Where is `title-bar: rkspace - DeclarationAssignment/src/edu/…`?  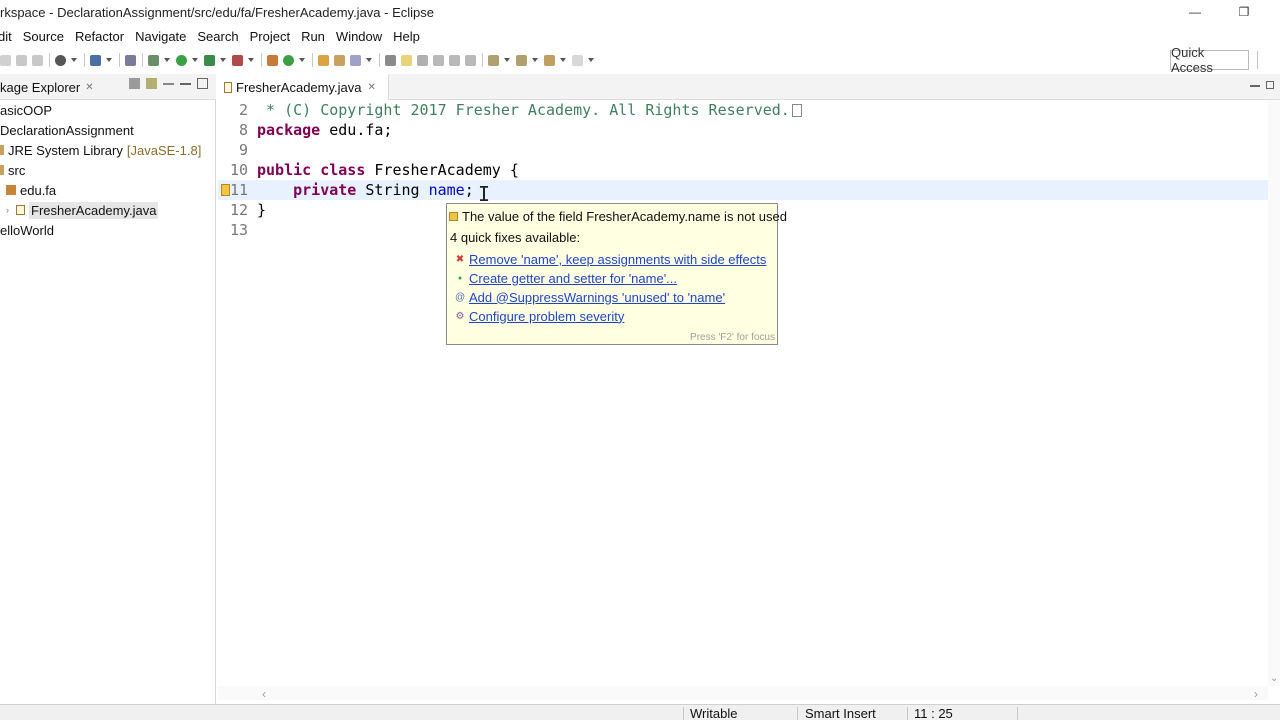
title-bar: rkspace - DeclarationAssignment/src/edu/… is located at coordinates (640, 13).